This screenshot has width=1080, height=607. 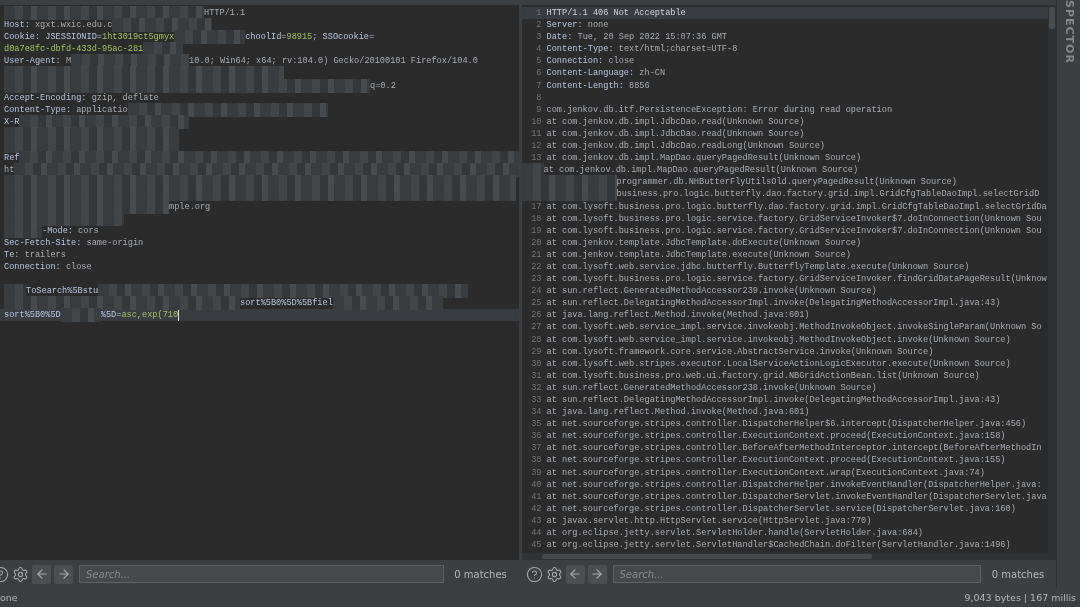 I want to click on code-text: at net.sourceforge.stripes.controller.ExecutionContext.wrap(ExecutionContext.java:74), so click(x=765, y=472).